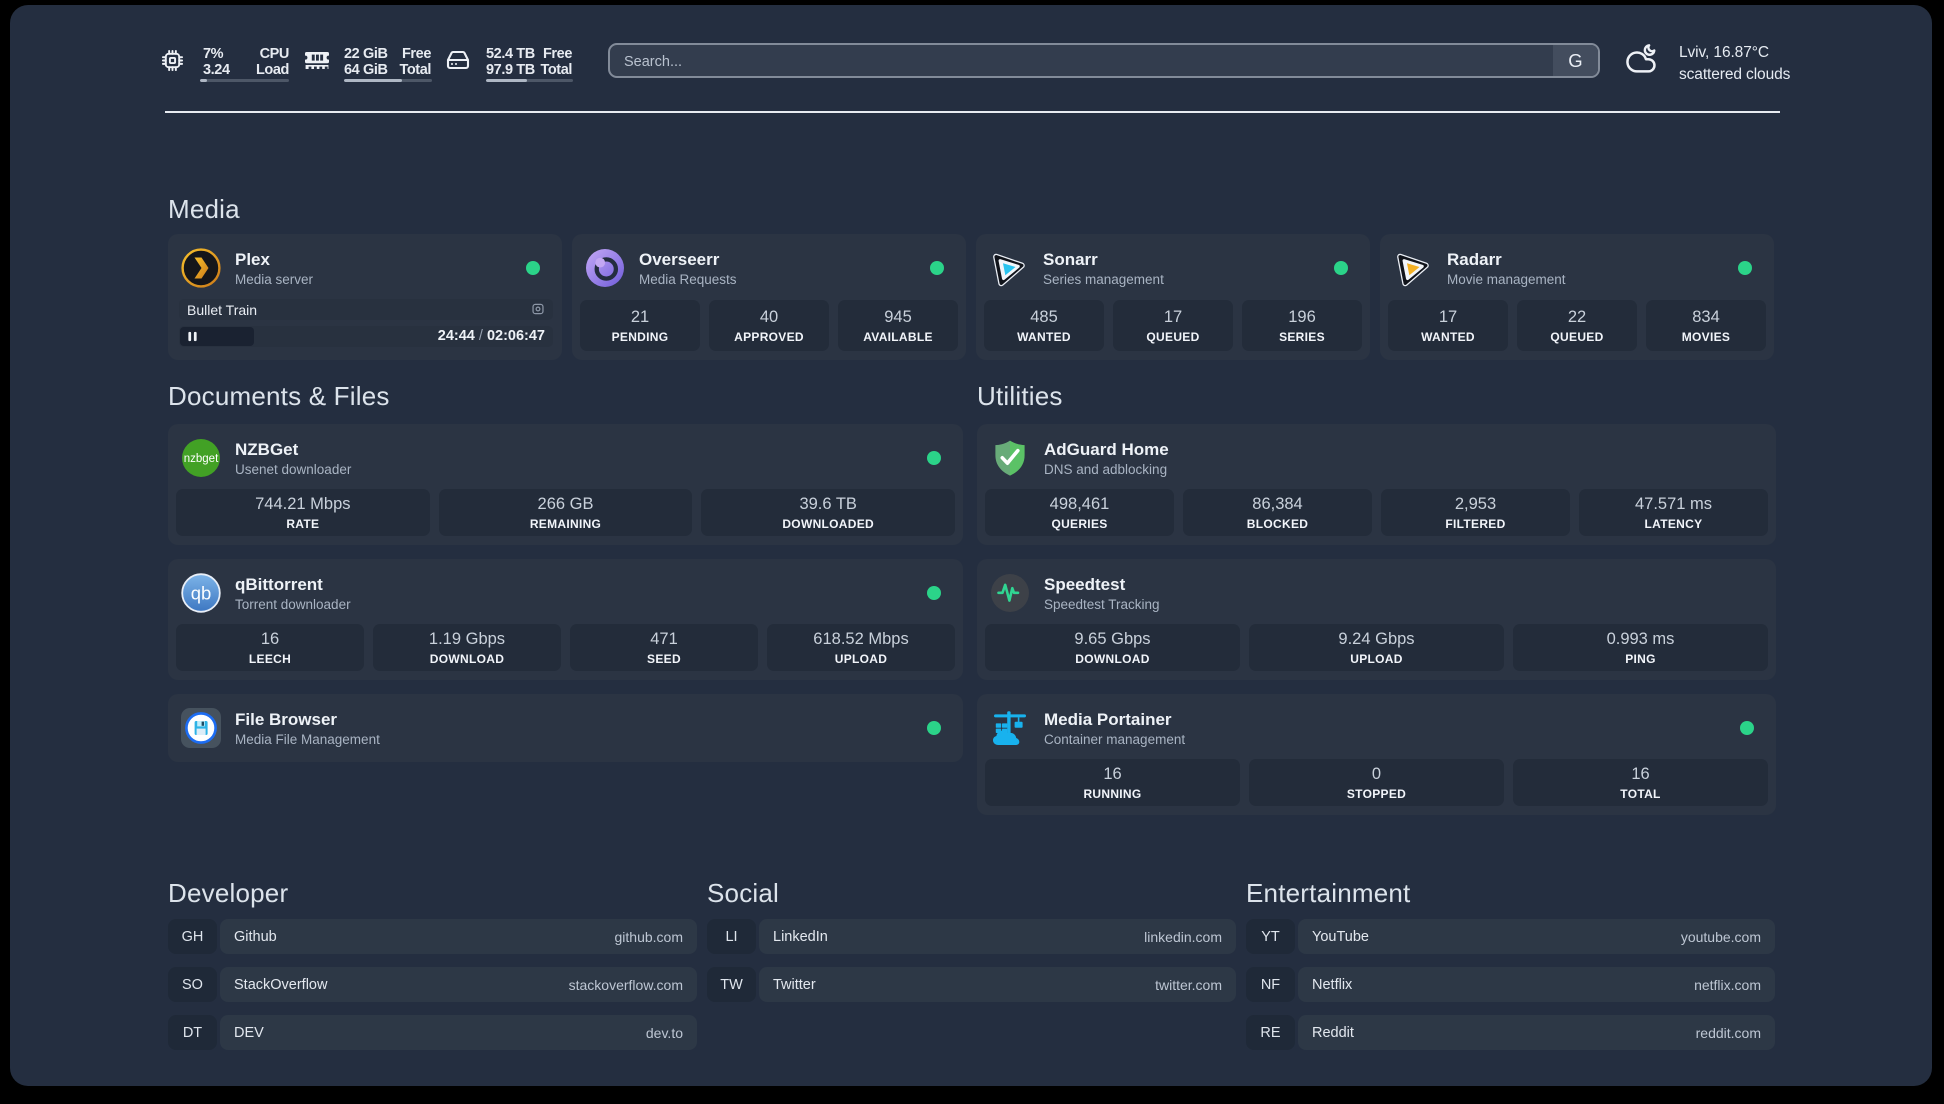 The width and height of the screenshot is (1944, 1104). Describe the element at coordinates (201, 459) in the screenshot. I see `svg-text: nzbget` at that location.